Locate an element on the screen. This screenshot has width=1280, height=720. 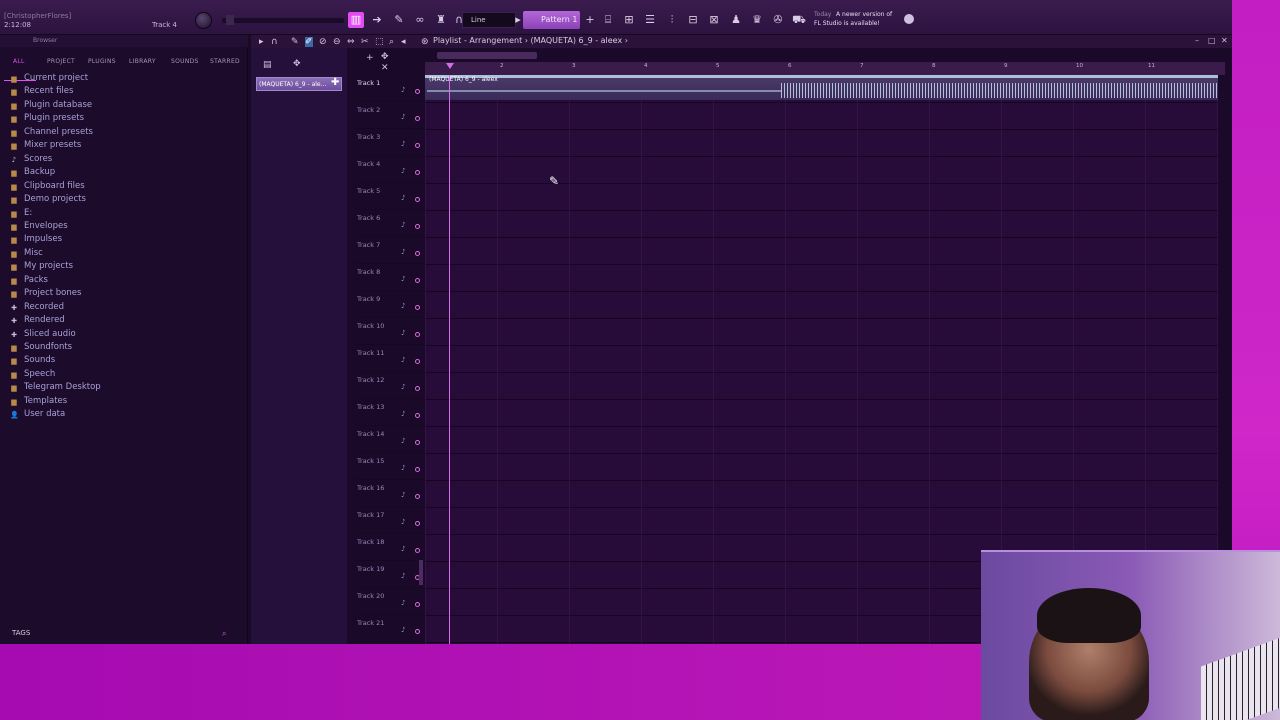
piano-roll-icon: ⊟ is located at coordinates (693, 20).